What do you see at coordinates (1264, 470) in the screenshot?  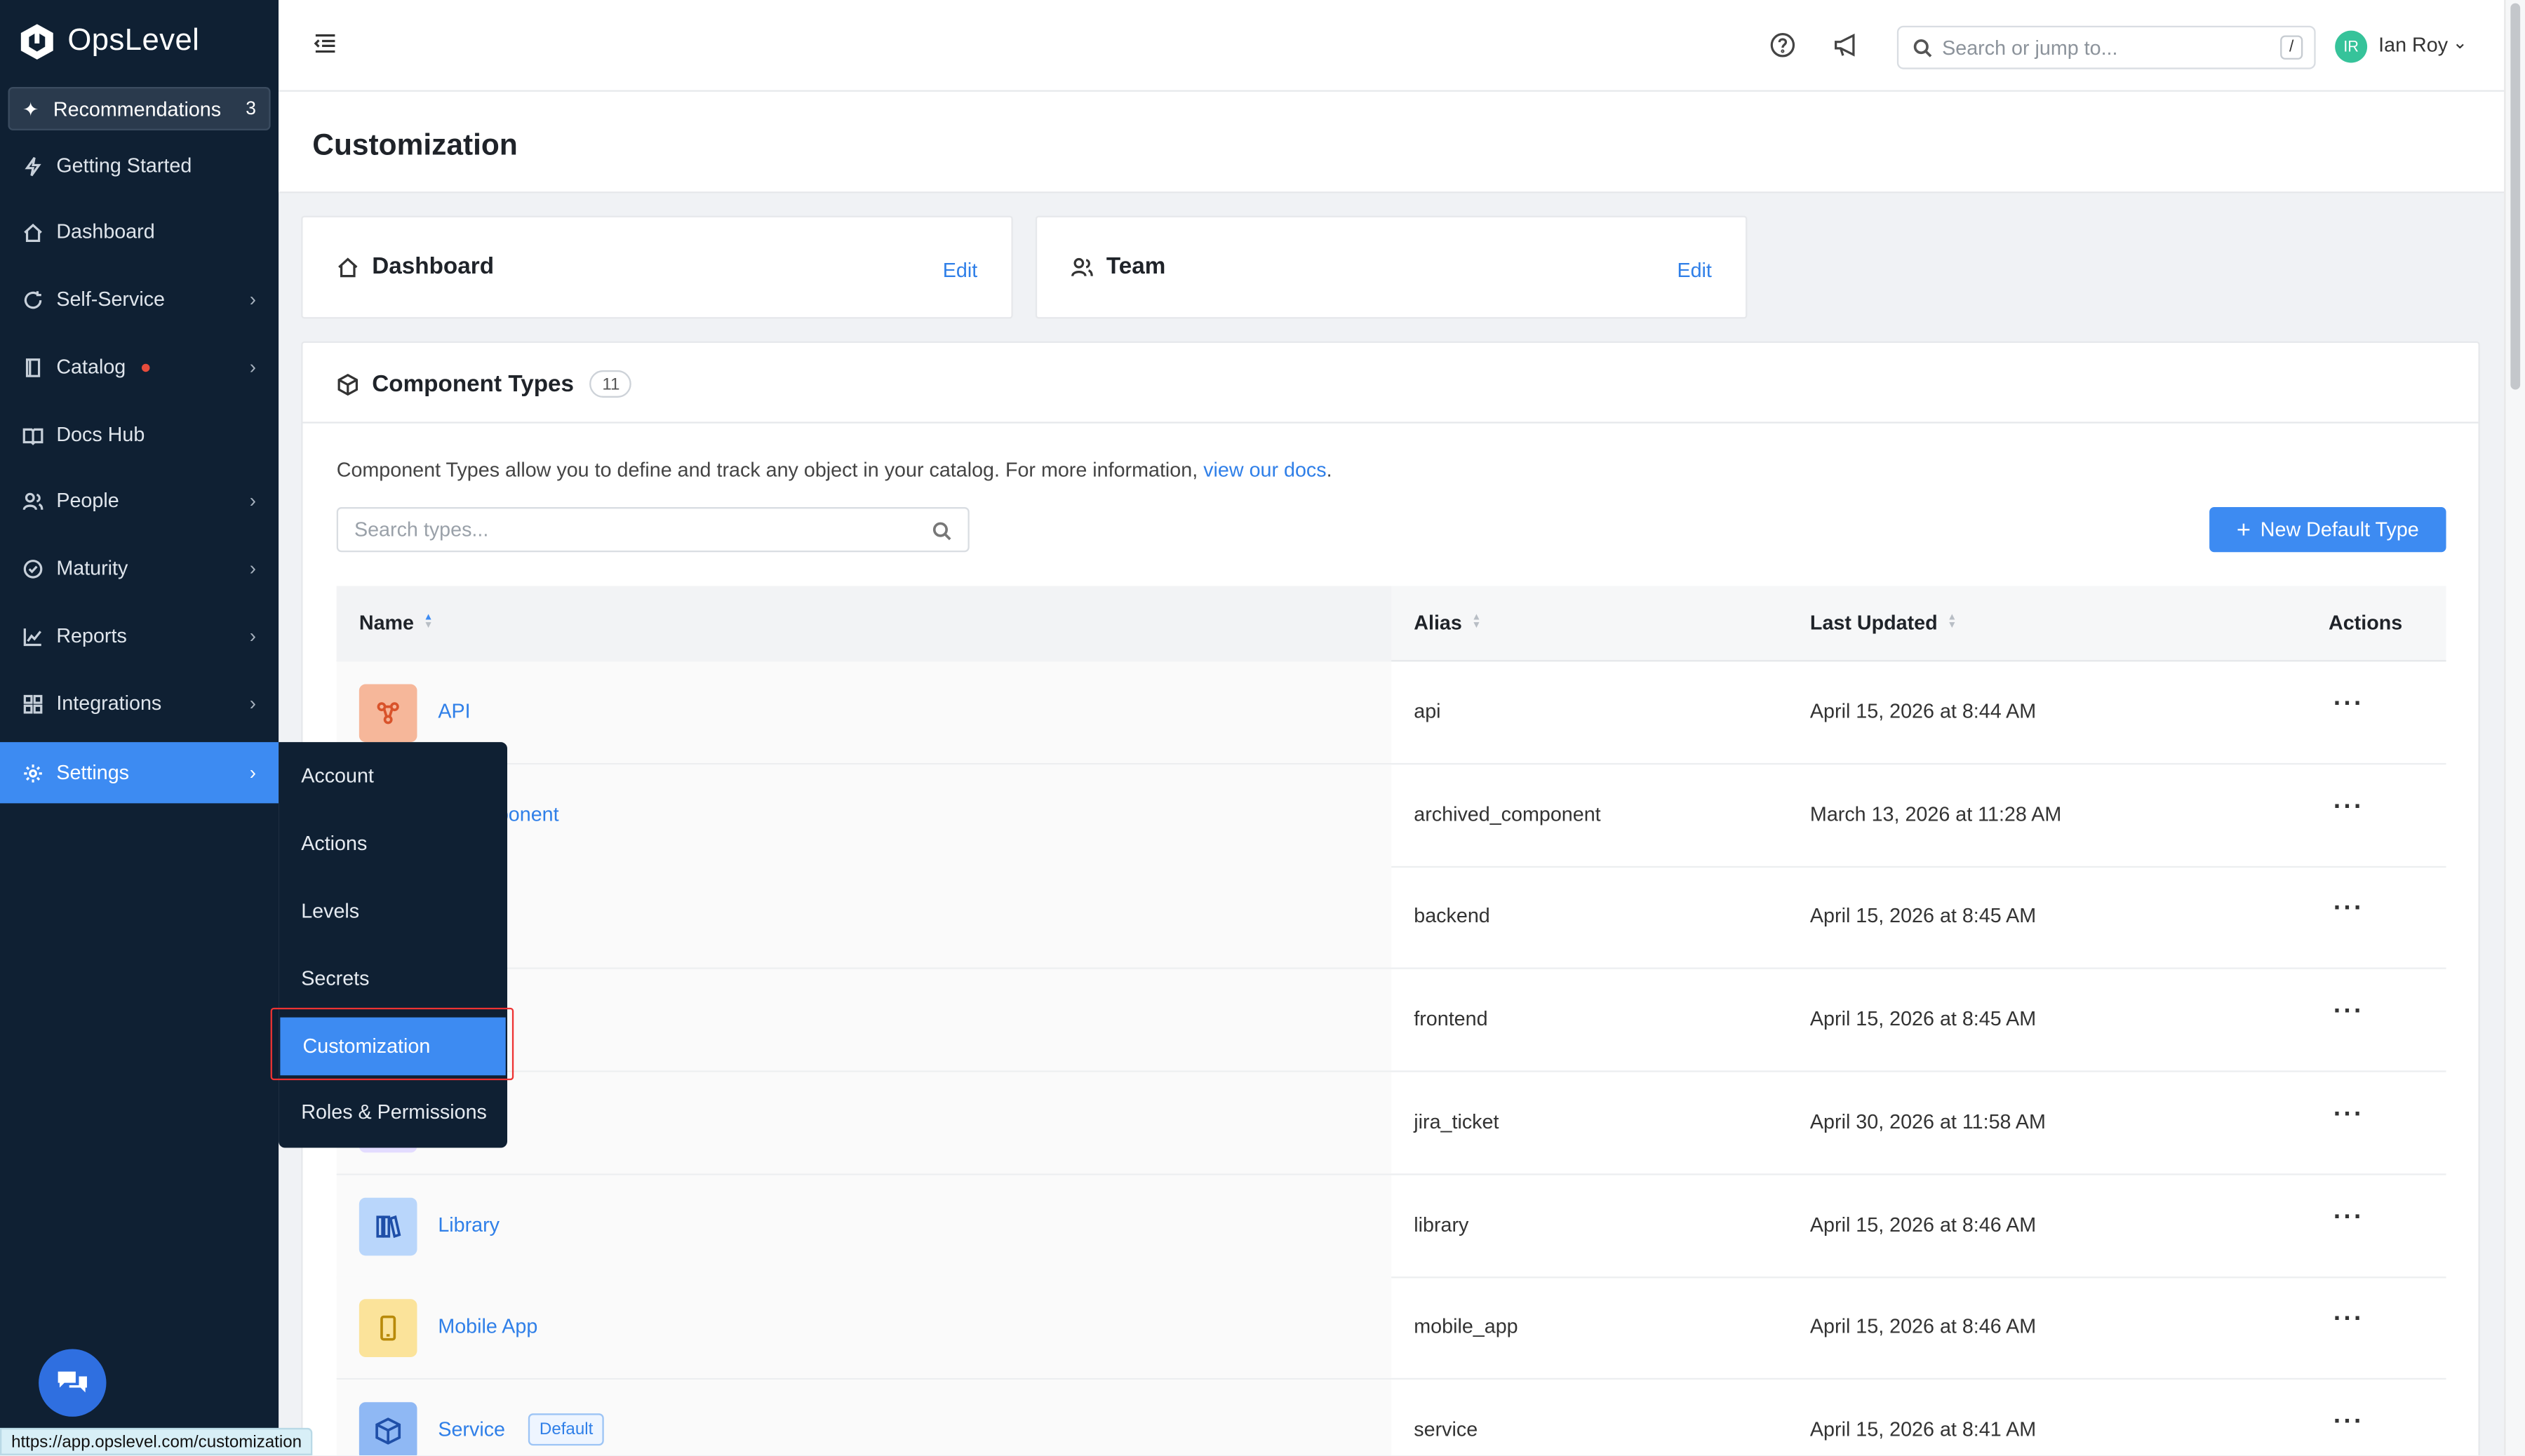 I see `view-docs-link: view our docs` at bounding box center [1264, 470].